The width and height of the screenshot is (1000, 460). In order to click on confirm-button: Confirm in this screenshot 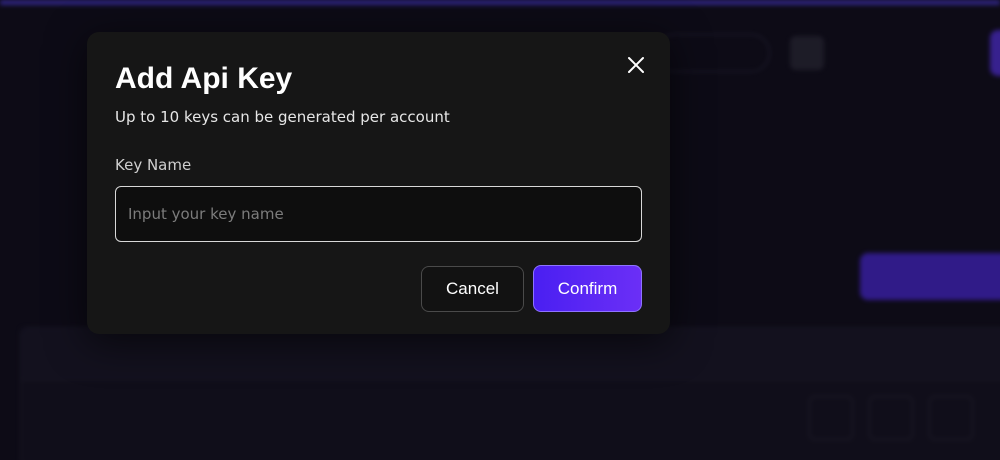, I will do `click(587, 288)`.